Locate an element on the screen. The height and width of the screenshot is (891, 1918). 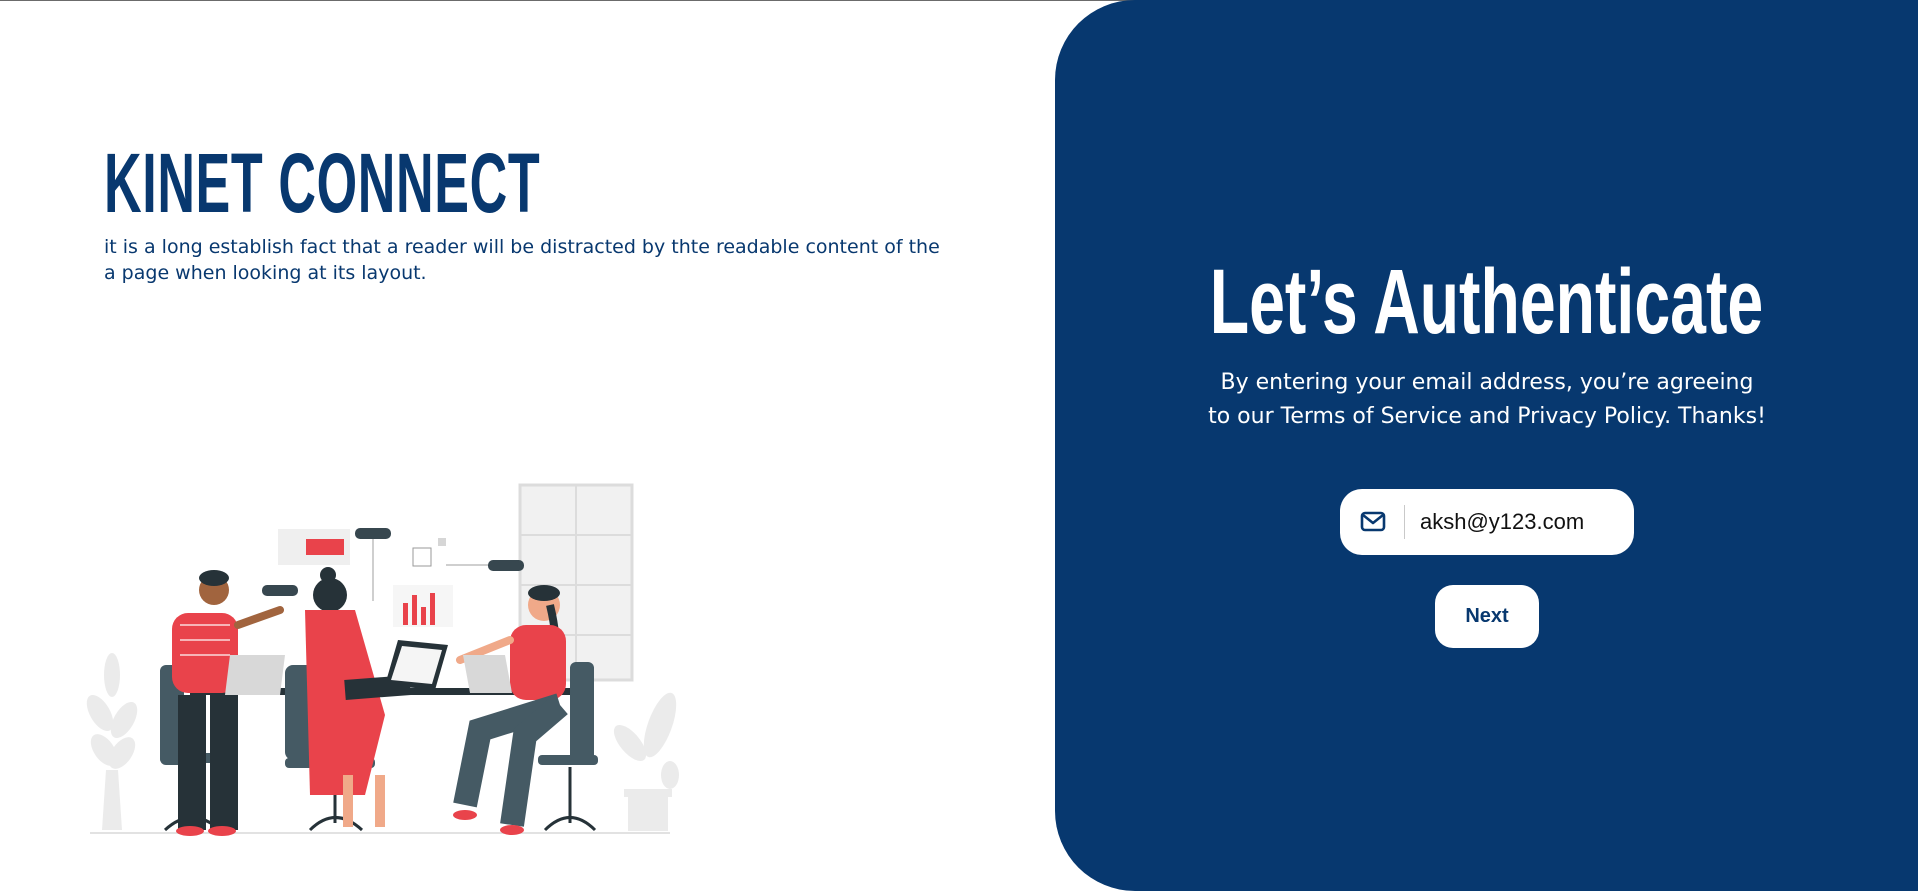
envelope-icon is located at coordinates (1373, 522).